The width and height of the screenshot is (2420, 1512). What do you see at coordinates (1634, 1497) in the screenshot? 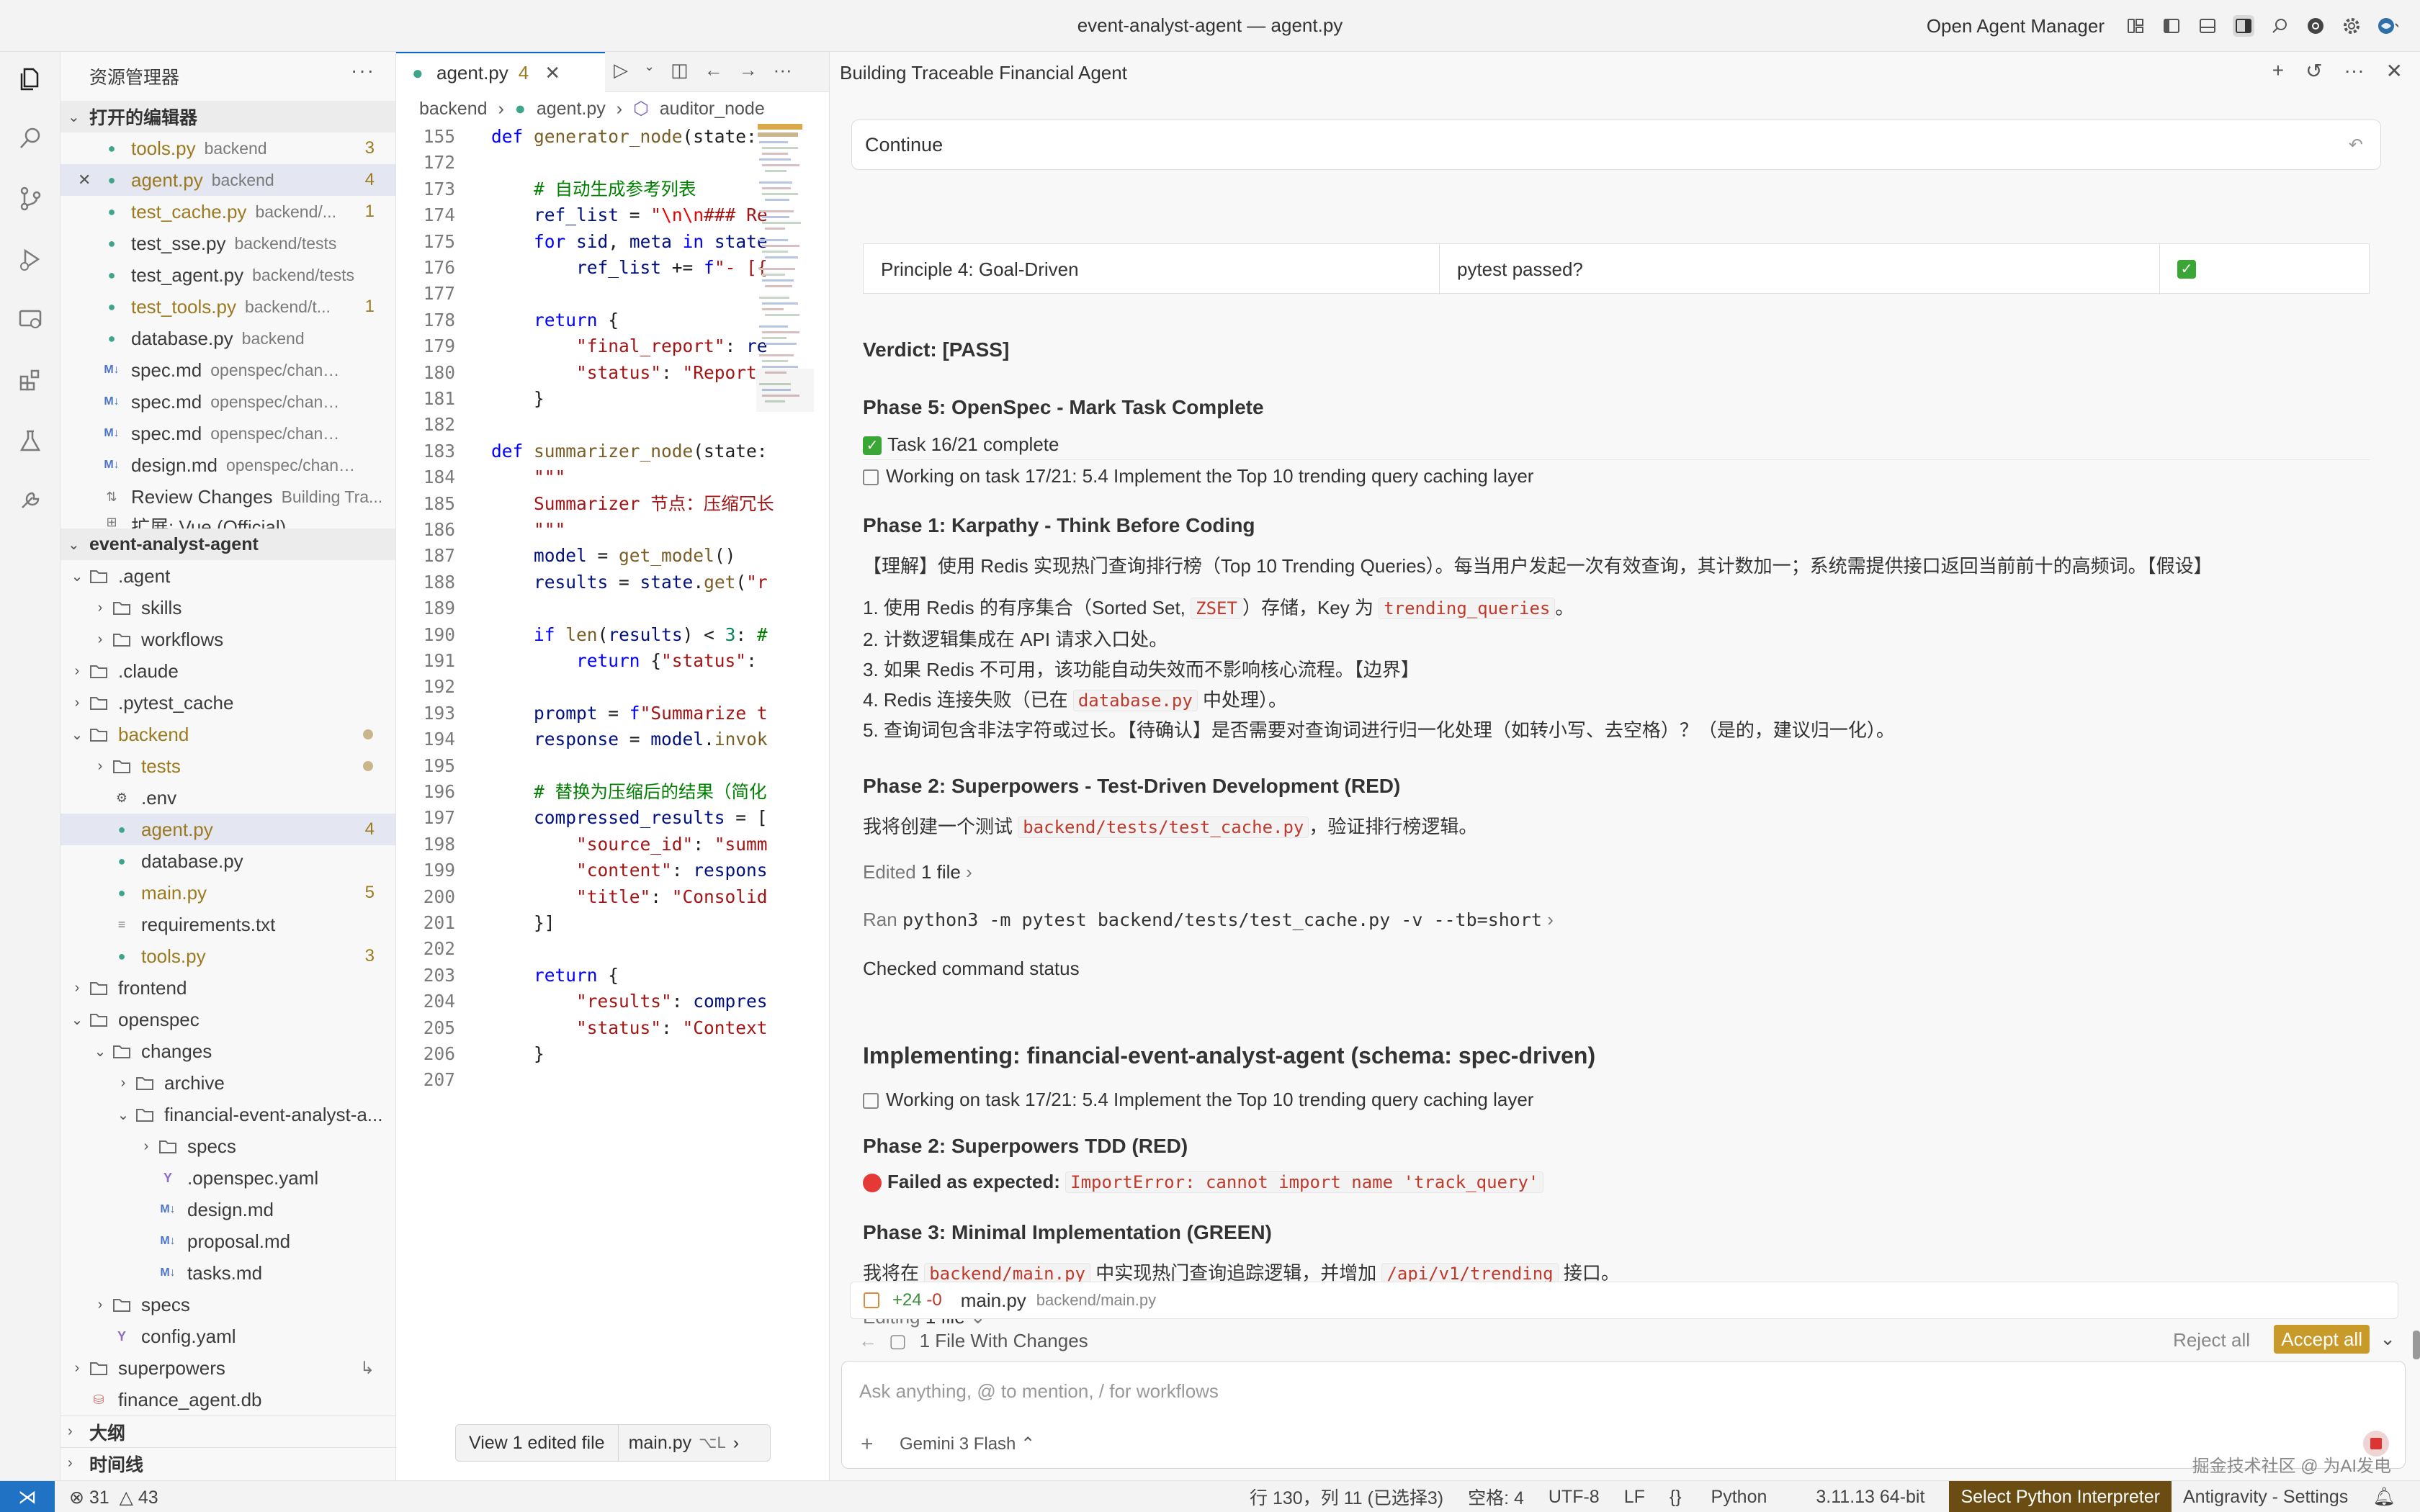
I see `line-ending: LF` at bounding box center [1634, 1497].